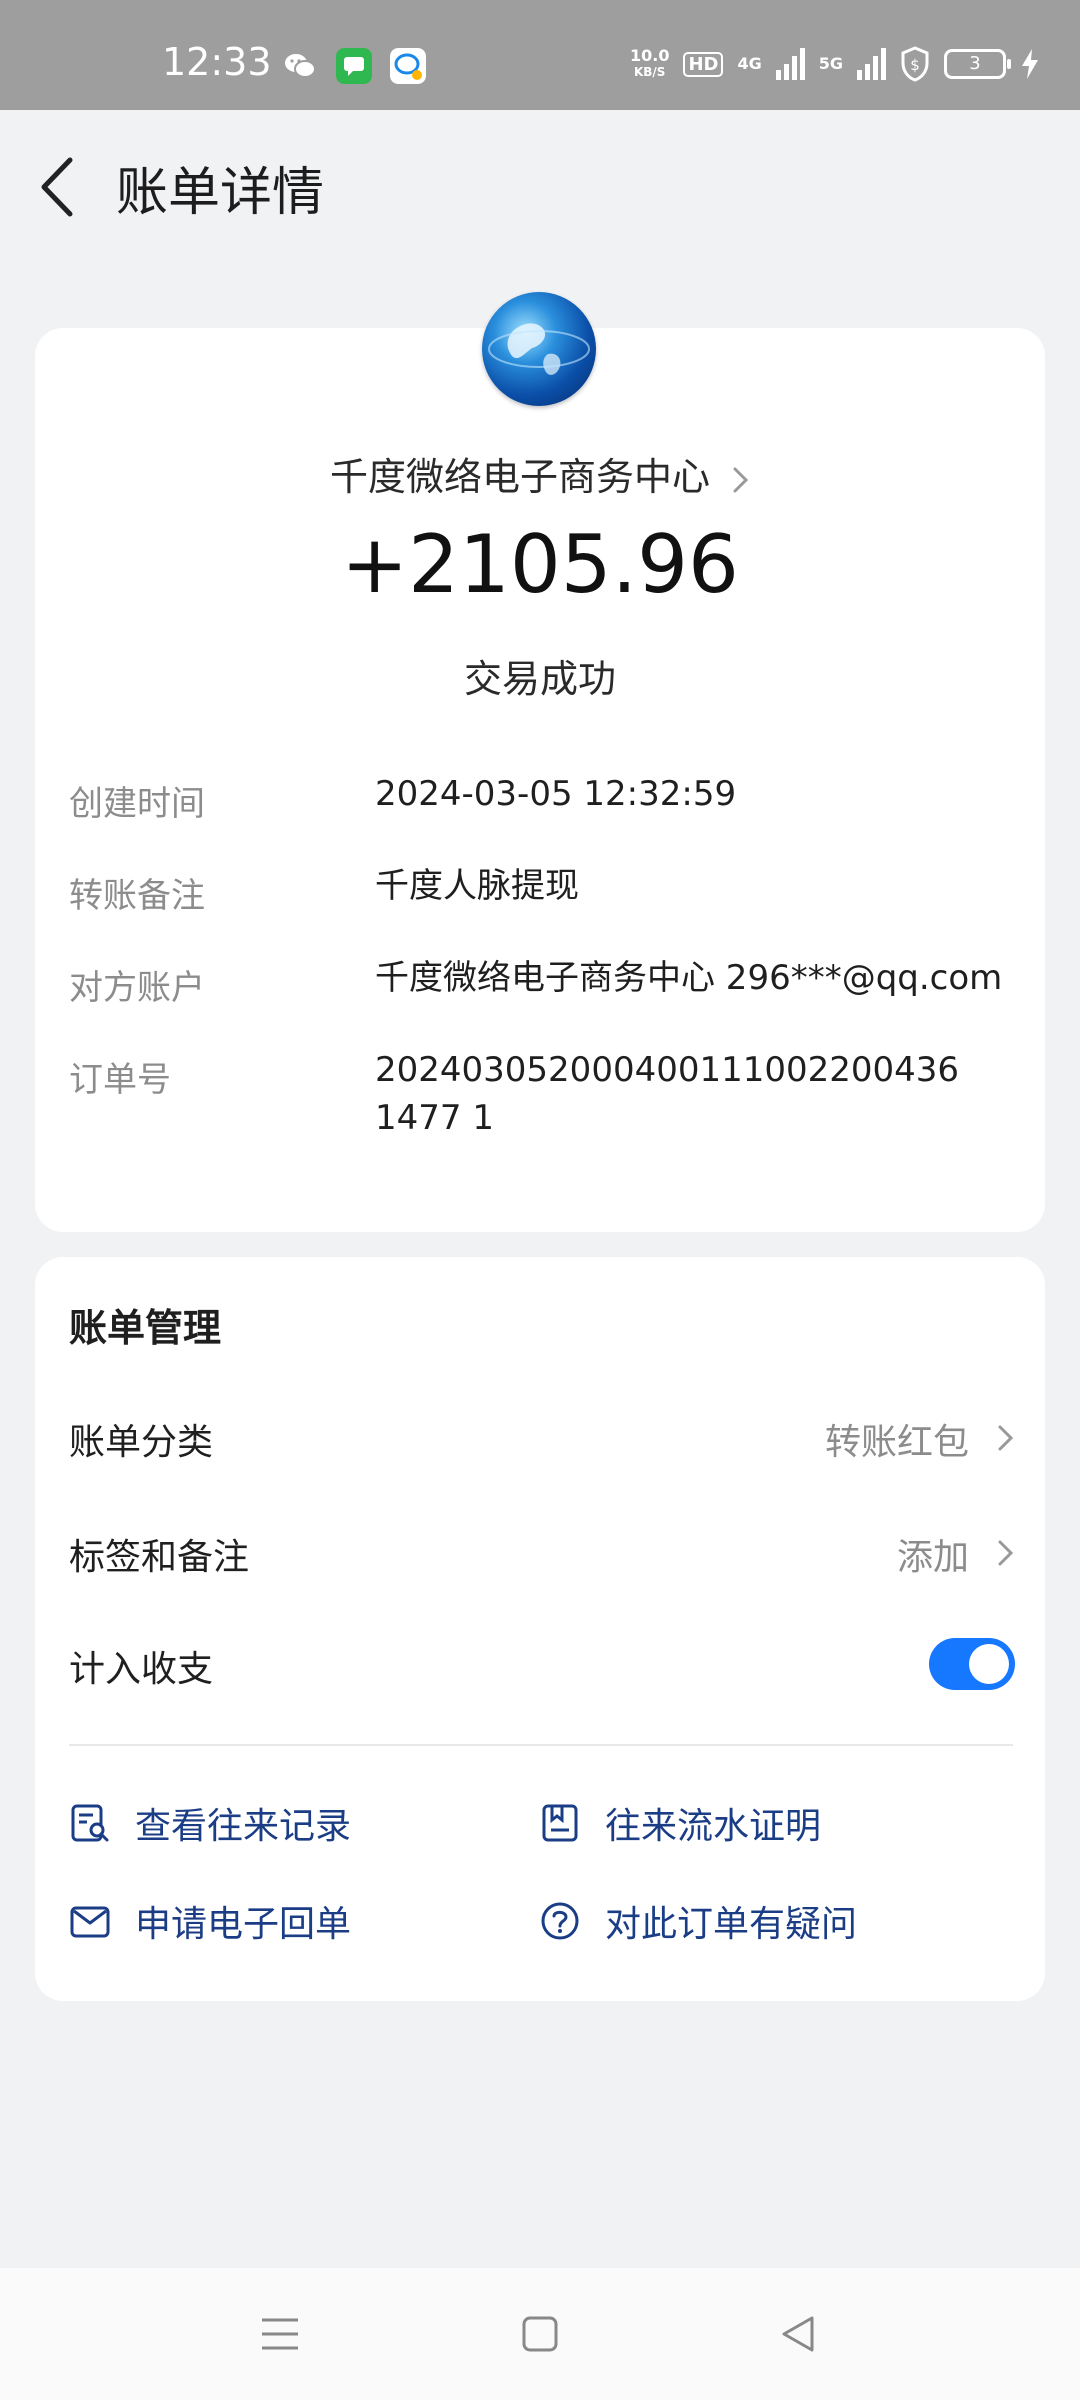  I want to click on status-time: 12:33, so click(217, 62).